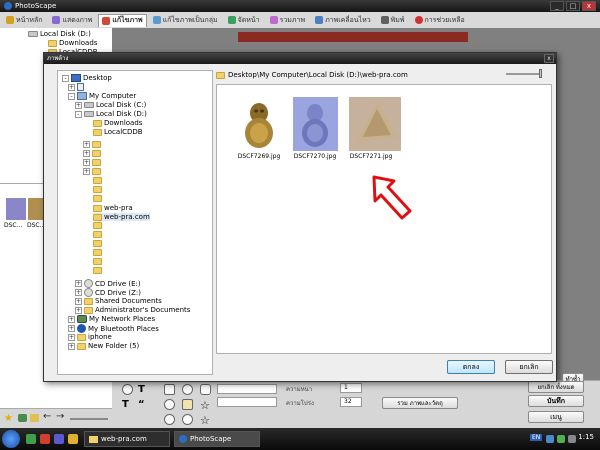 This screenshot has width=600, height=450. I want to click on tab-help: การช่วยเหลือ, so click(440, 20).